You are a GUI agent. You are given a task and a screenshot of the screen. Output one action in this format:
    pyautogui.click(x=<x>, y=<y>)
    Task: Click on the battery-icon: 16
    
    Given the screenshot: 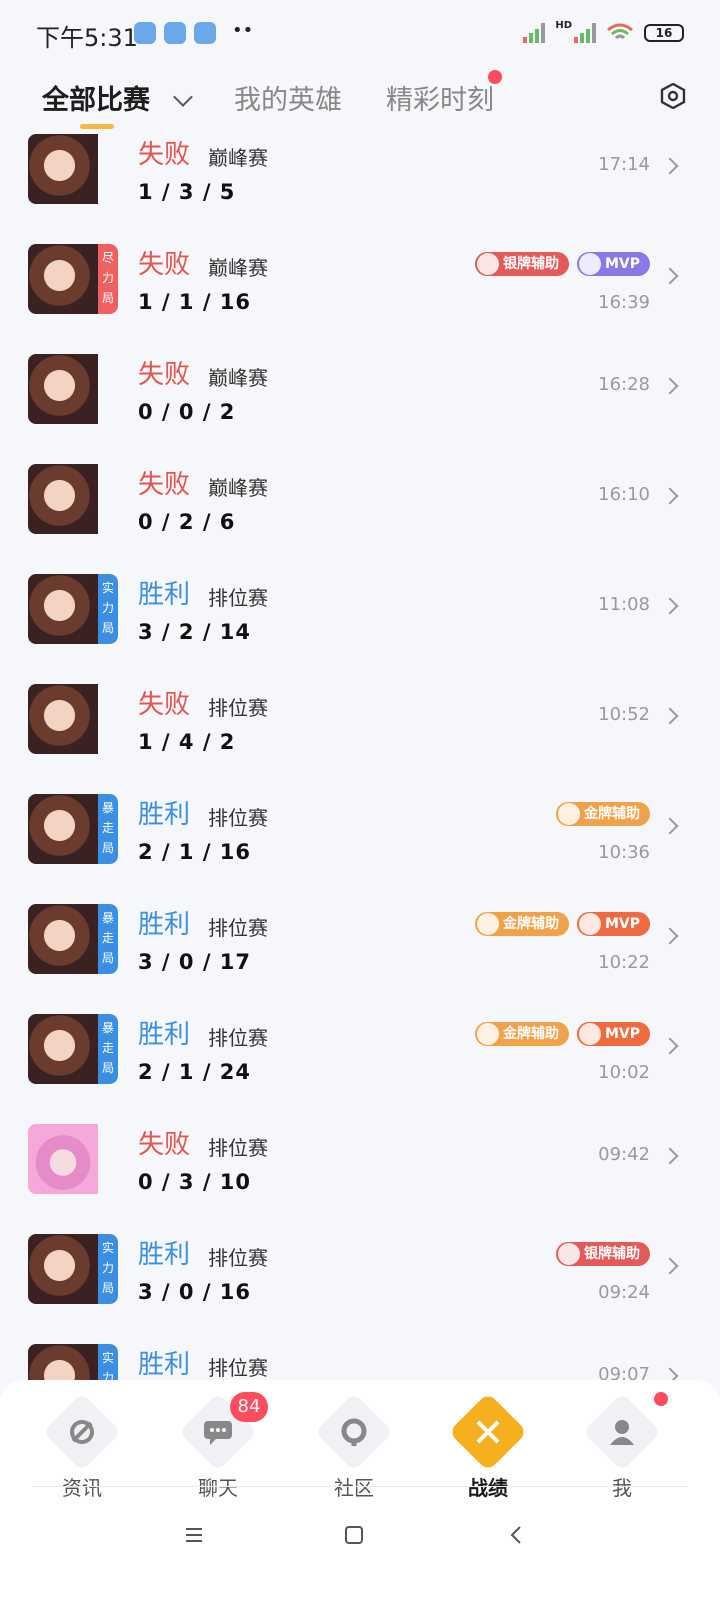 What is the action you would take?
    pyautogui.click(x=664, y=33)
    